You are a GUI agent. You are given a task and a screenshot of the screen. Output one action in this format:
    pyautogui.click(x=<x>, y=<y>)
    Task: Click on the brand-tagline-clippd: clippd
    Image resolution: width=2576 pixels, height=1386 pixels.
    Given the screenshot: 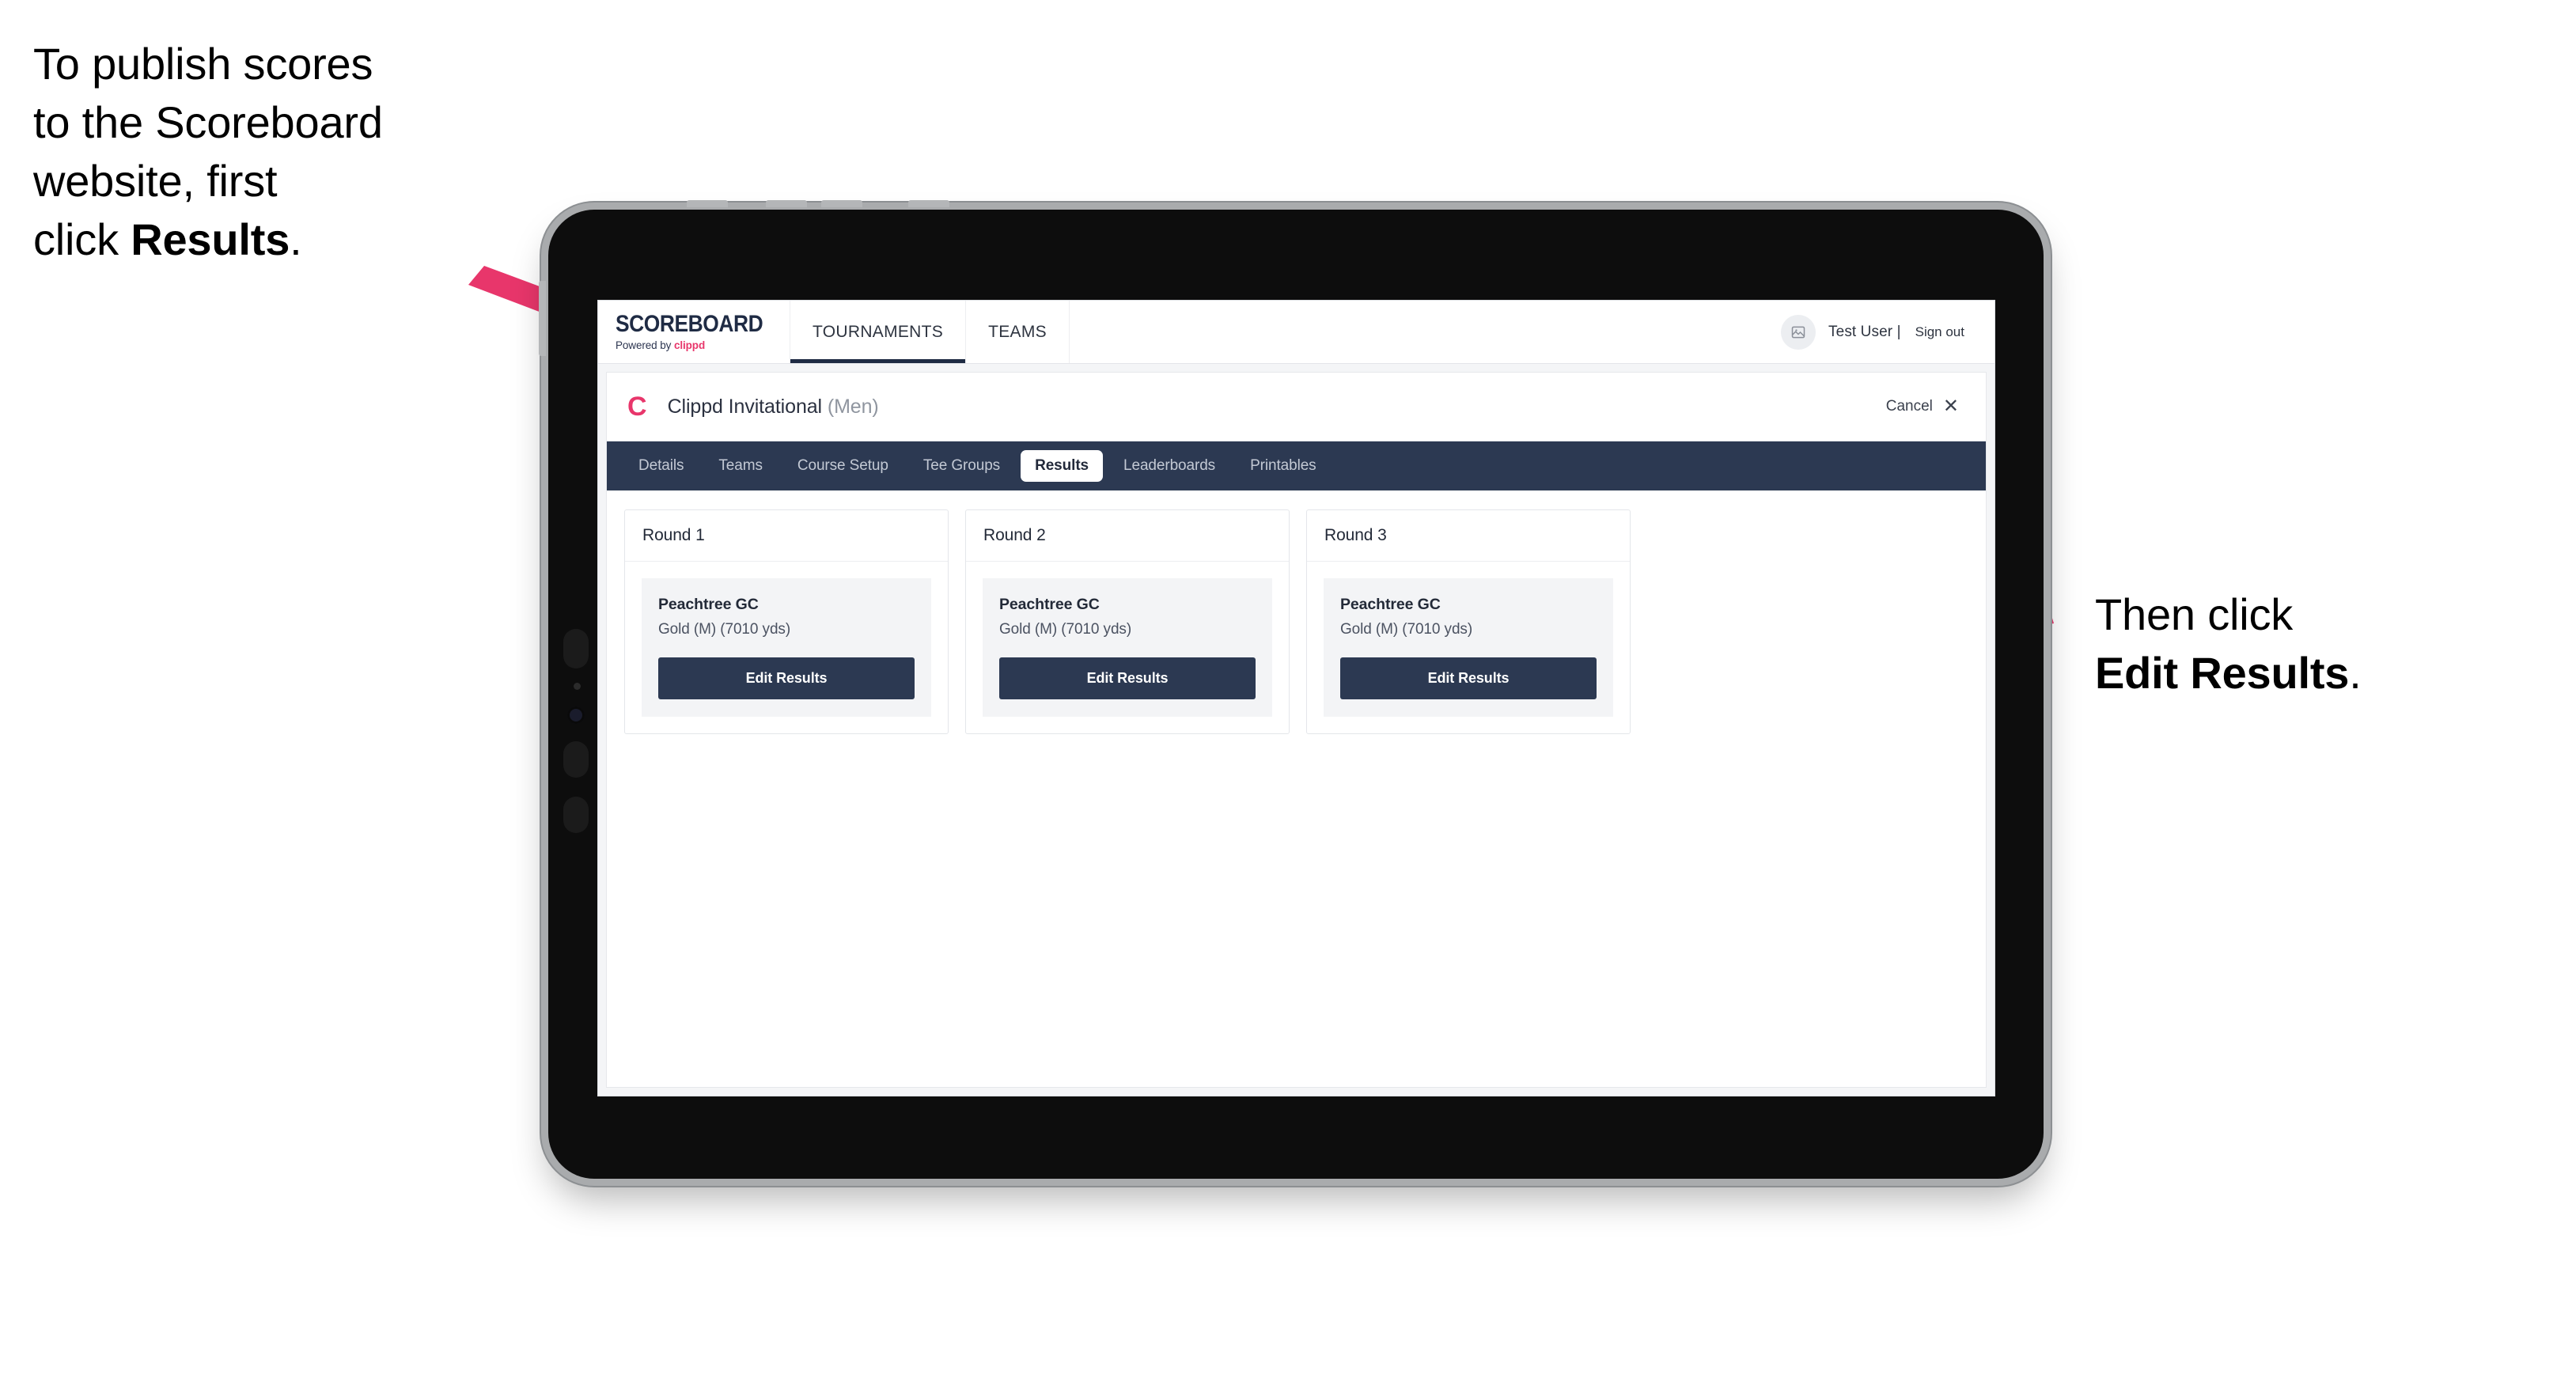 What is the action you would take?
    pyautogui.click(x=689, y=346)
    